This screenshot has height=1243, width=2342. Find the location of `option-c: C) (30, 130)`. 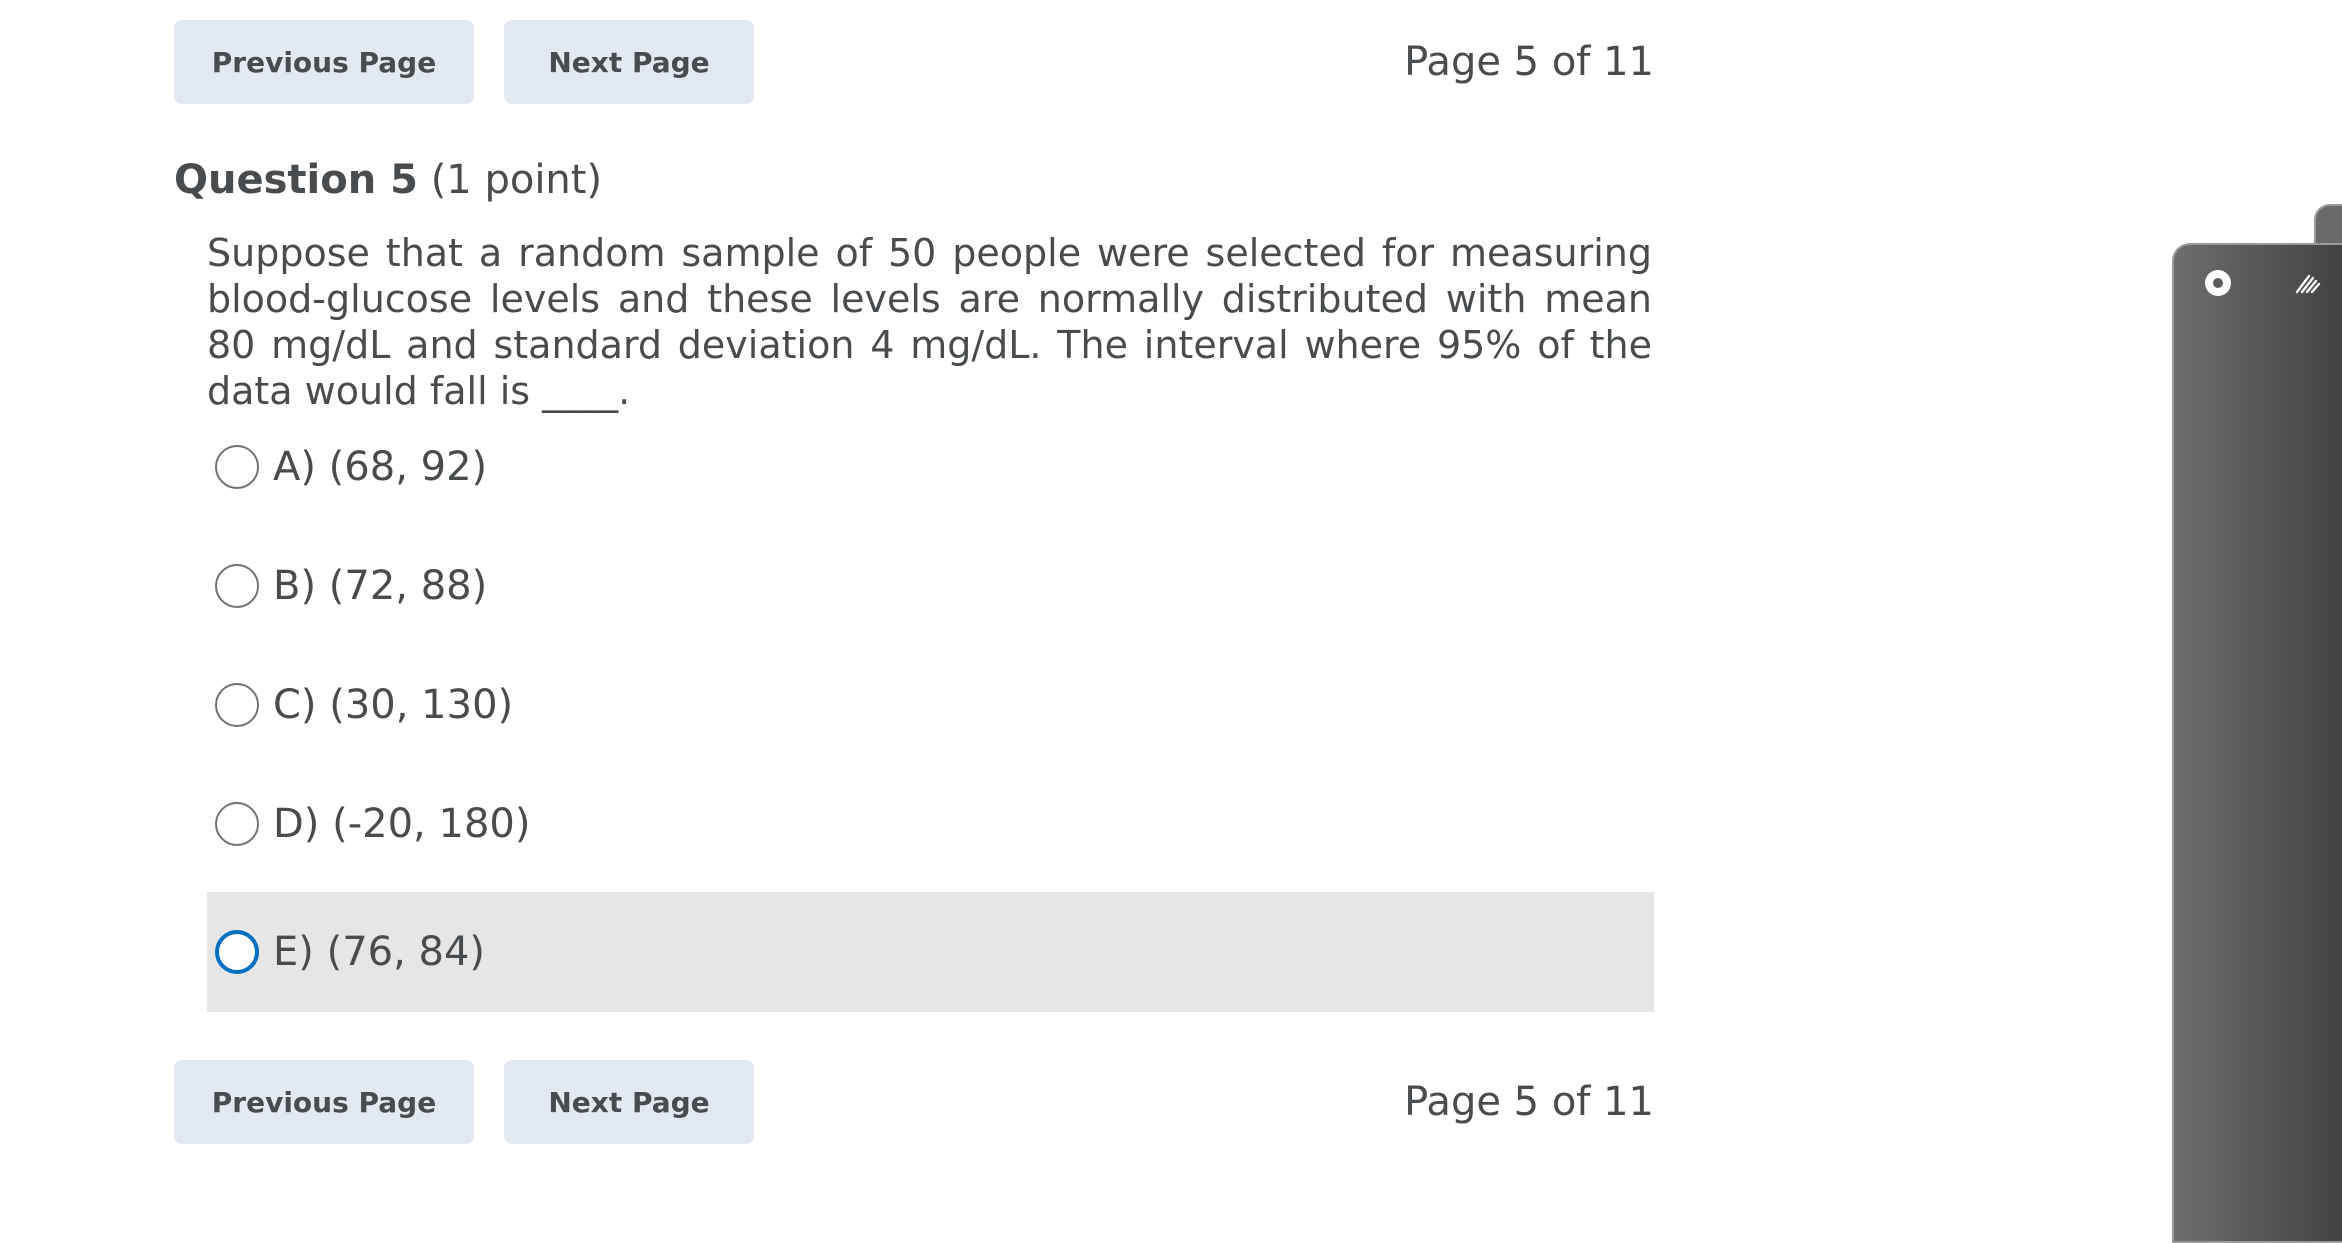

option-c: C) (30, 130) is located at coordinates (930, 705).